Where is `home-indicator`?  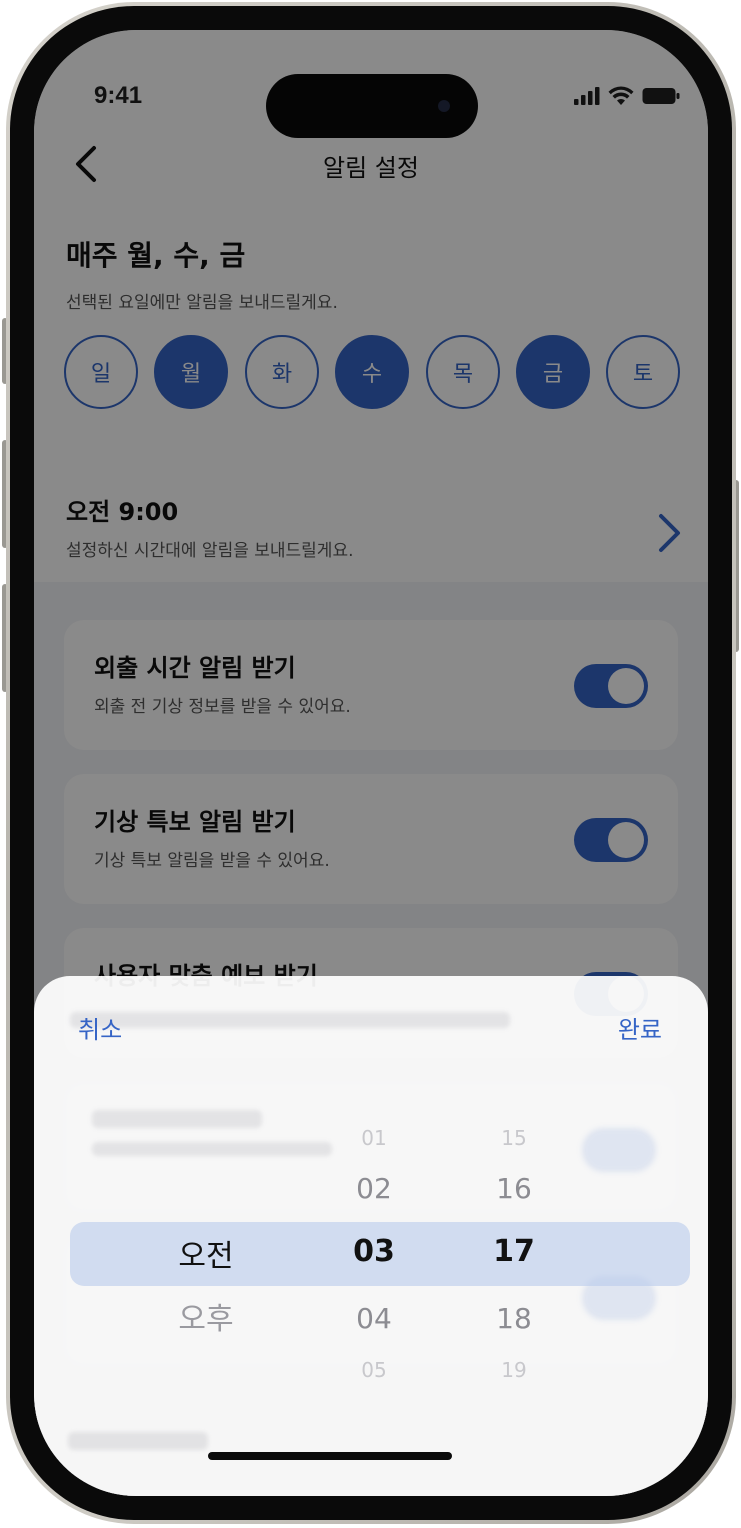
home-indicator is located at coordinates (330, 1456).